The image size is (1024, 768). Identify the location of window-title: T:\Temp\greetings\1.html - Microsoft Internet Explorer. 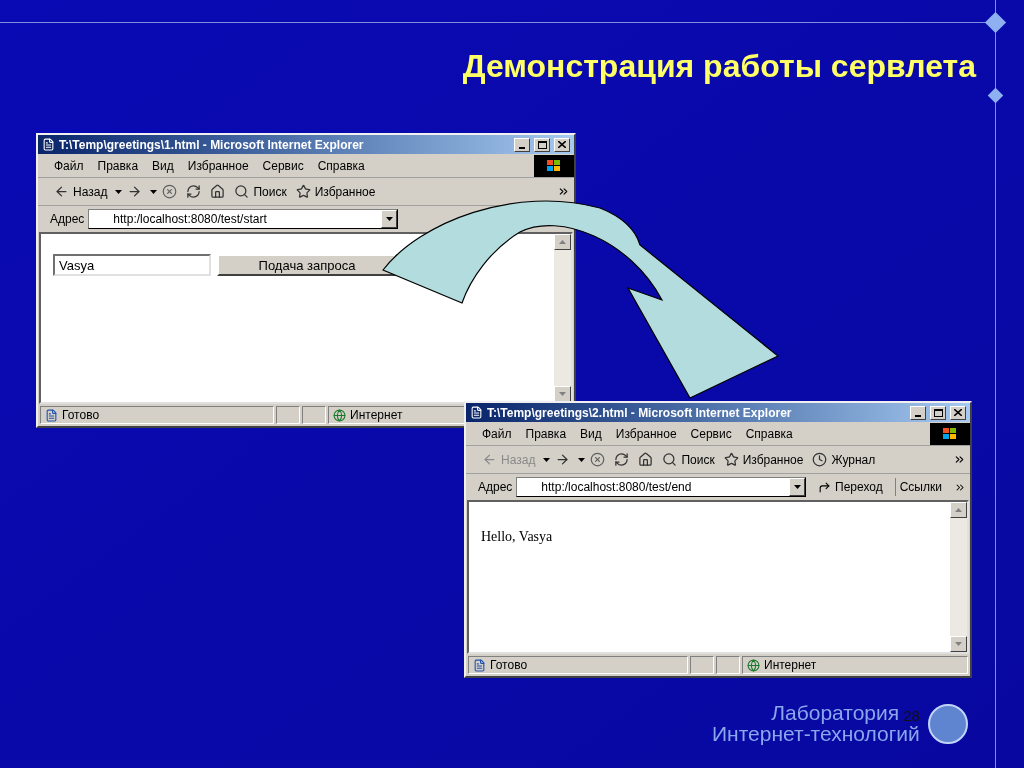
(212, 145).